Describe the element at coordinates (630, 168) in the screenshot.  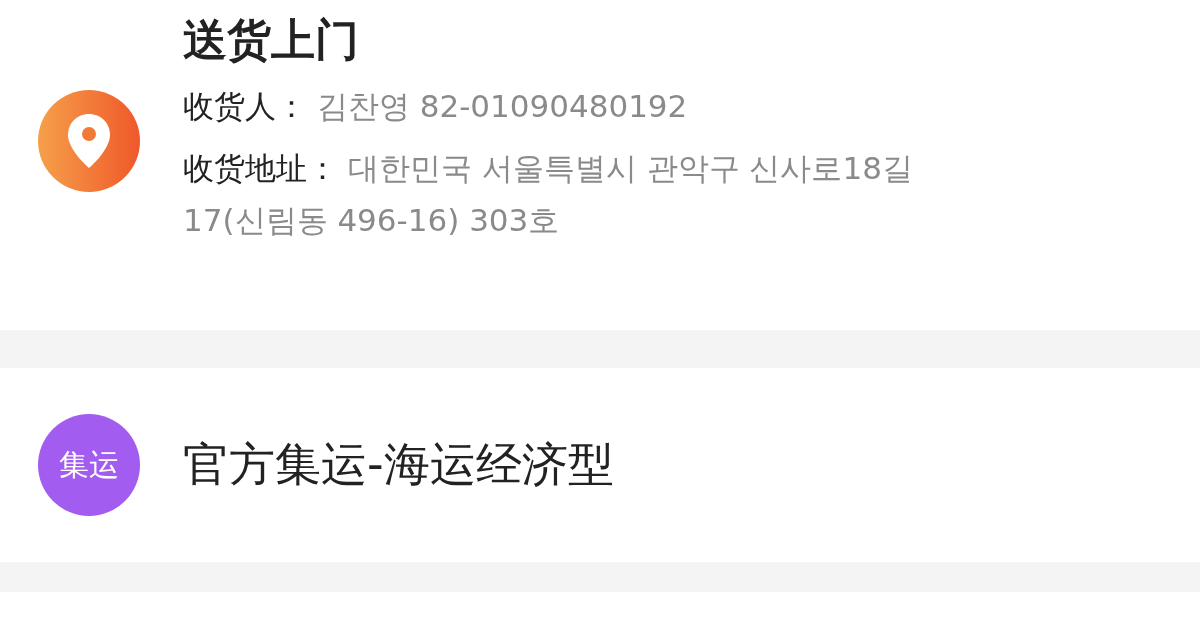
I see `address-line: 대한민국 서울특별시 관악구 신사로18길` at that location.